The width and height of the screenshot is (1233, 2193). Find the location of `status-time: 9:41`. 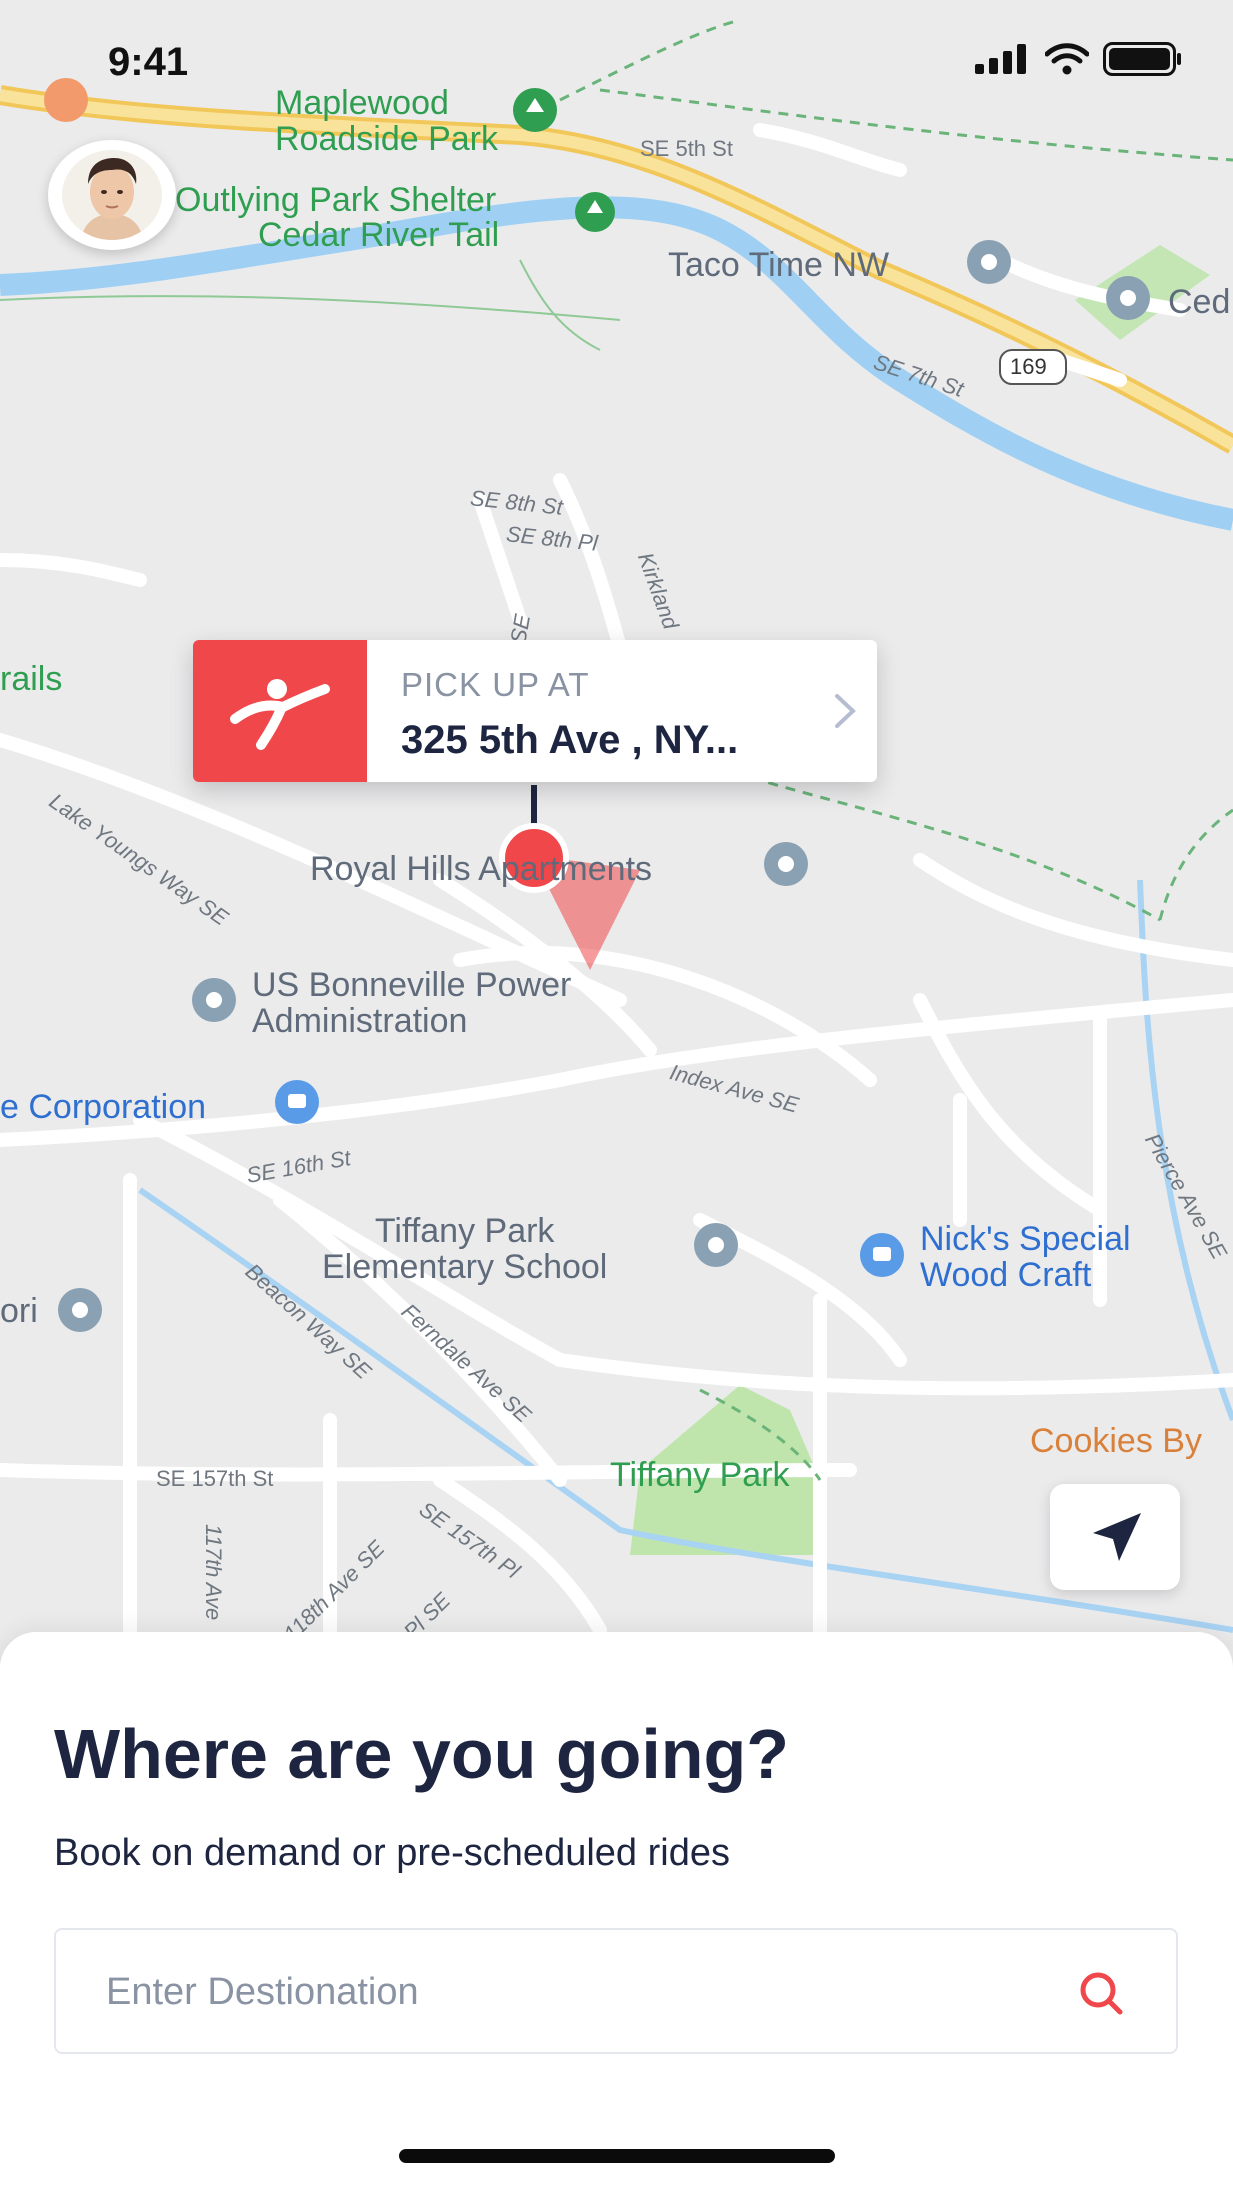

status-time: 9:41 is located at coordinates (148, 62).